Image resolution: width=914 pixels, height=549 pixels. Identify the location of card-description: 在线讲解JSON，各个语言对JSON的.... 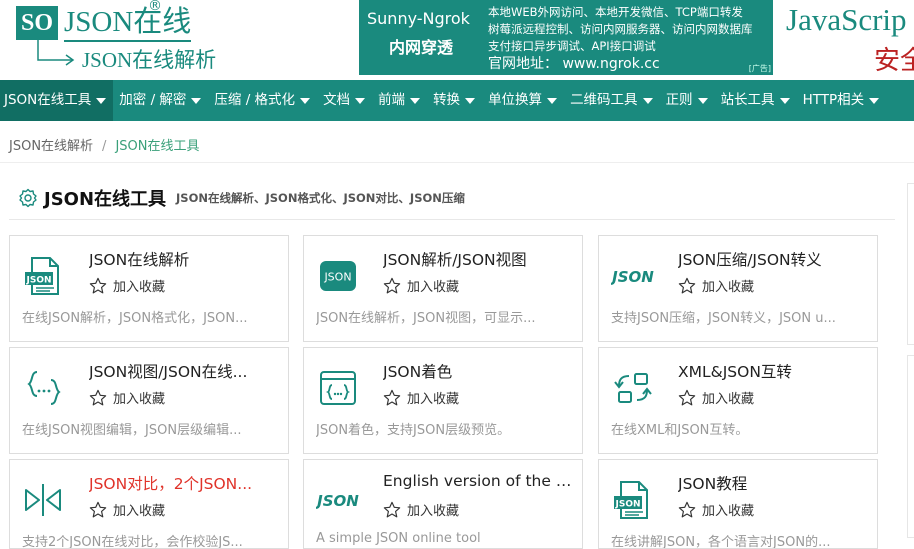
(721, 542).